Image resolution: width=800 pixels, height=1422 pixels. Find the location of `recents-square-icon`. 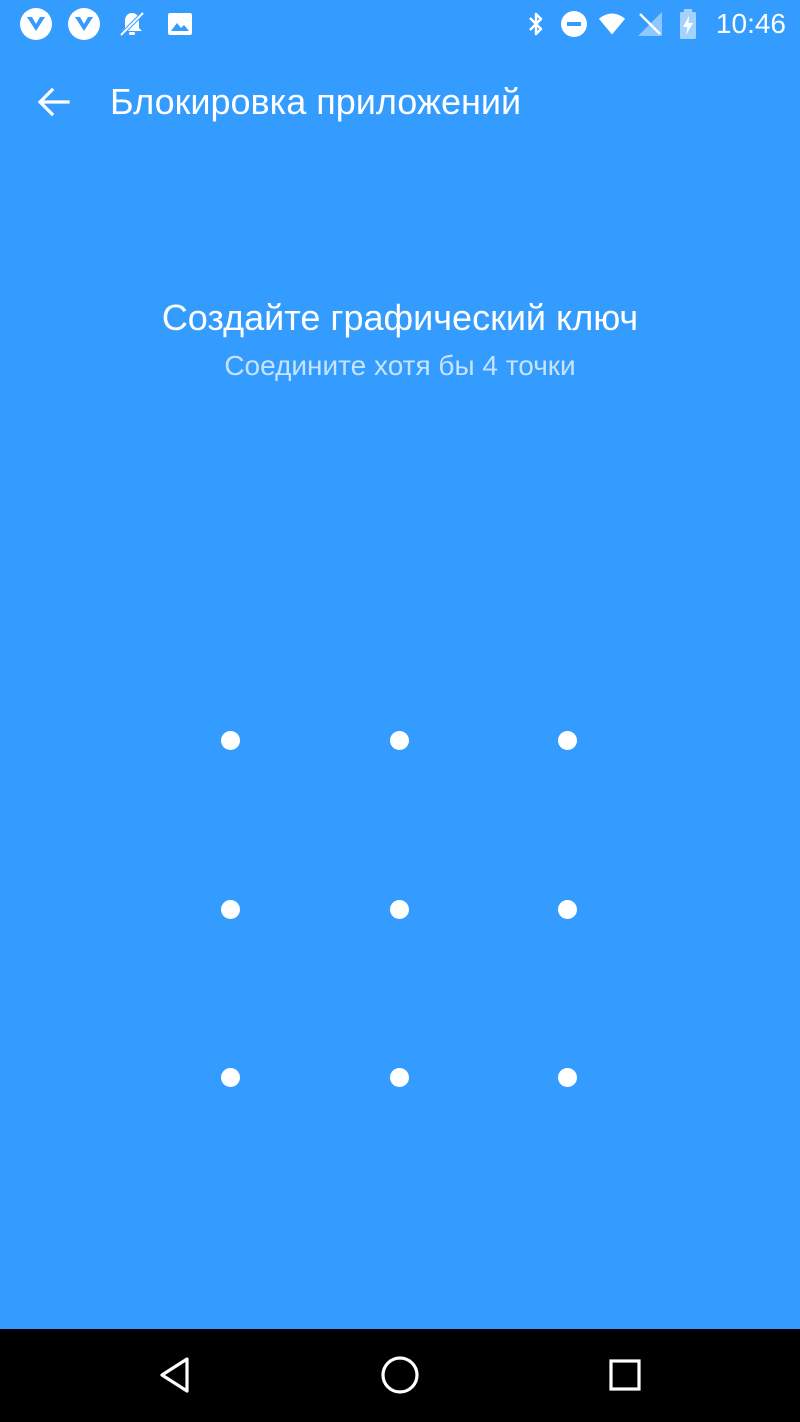

recents-square-icon is located at coordinates (625, 1375).